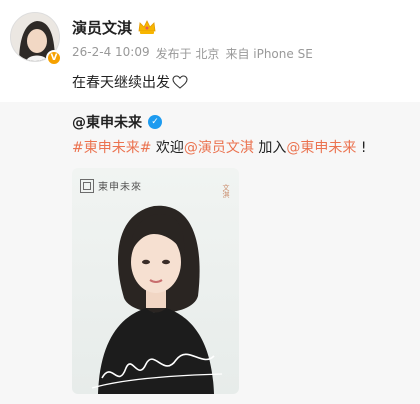  What do you see at coordinates (107, 122) in the screenshot?
I see `repost-author-name: @東申未来` at bounding box center [107, 122].